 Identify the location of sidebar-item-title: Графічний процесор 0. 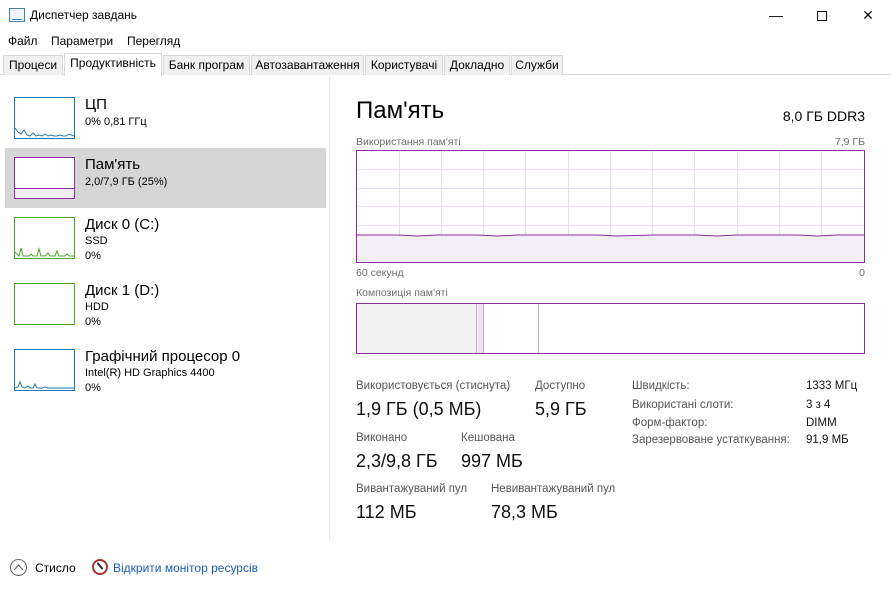
(163, 356).